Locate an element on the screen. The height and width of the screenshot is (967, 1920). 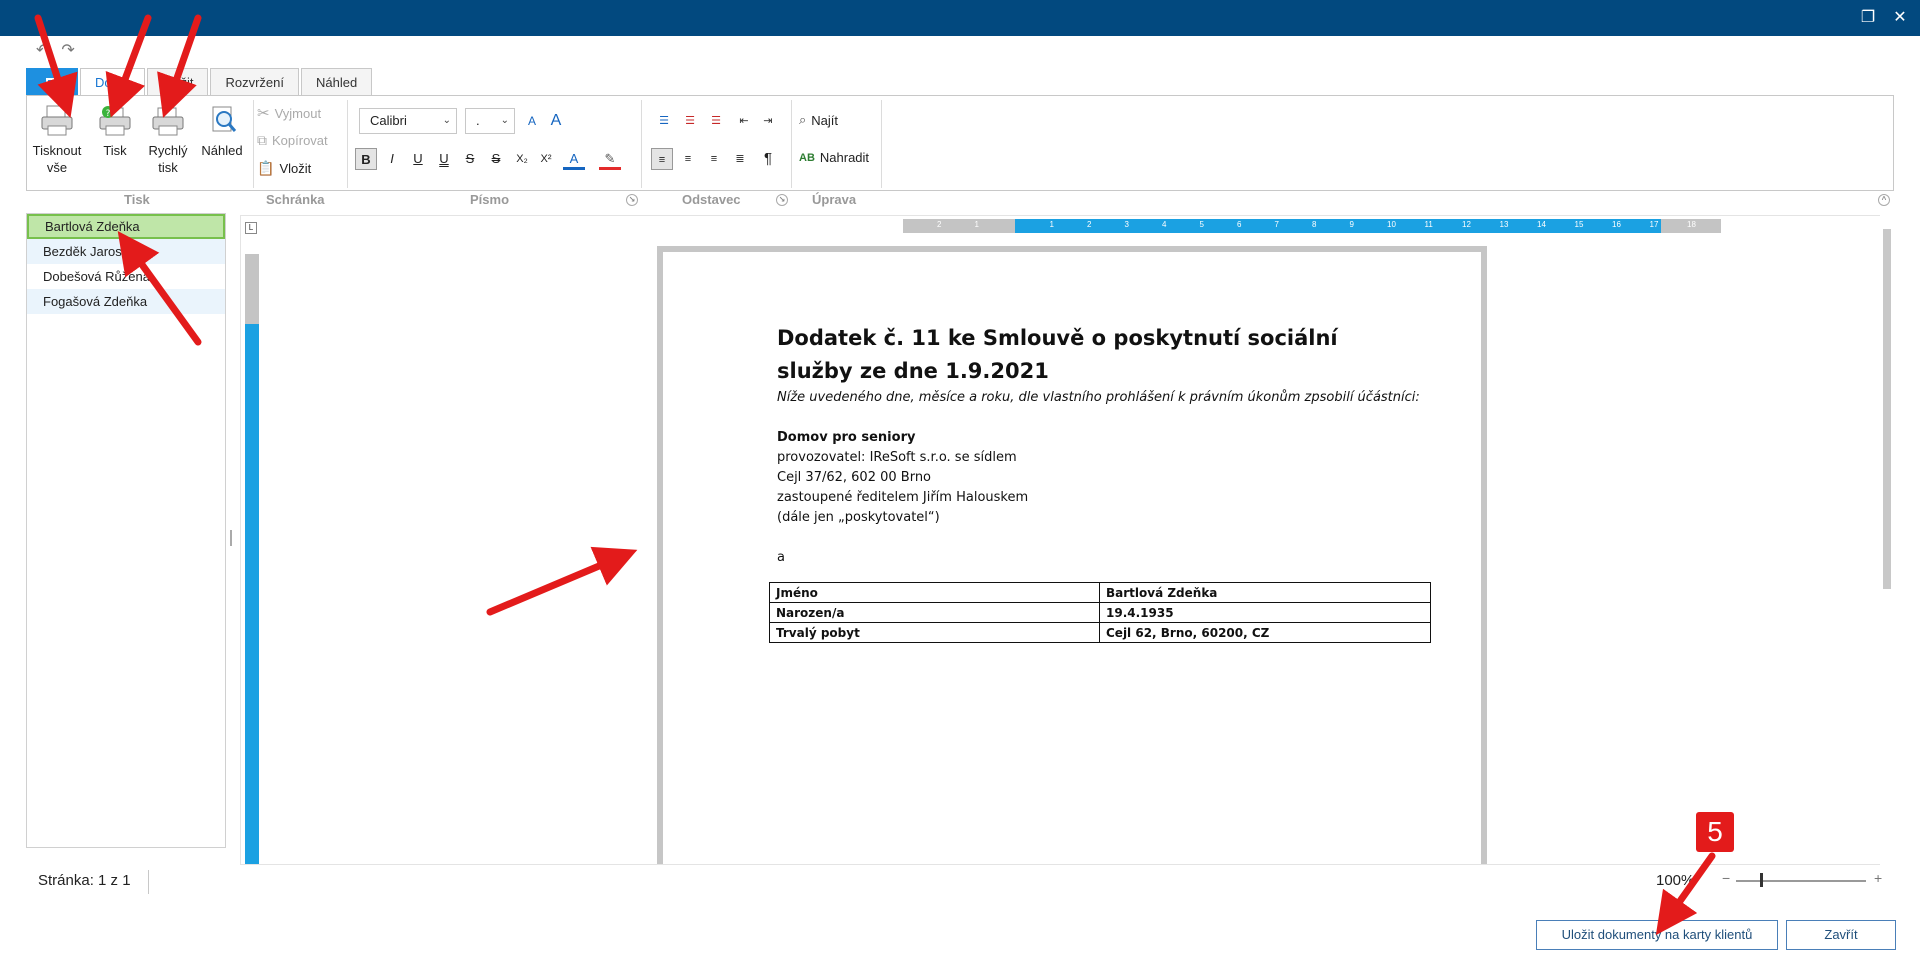
font-size-value: . is located at coordinates (478, 120).